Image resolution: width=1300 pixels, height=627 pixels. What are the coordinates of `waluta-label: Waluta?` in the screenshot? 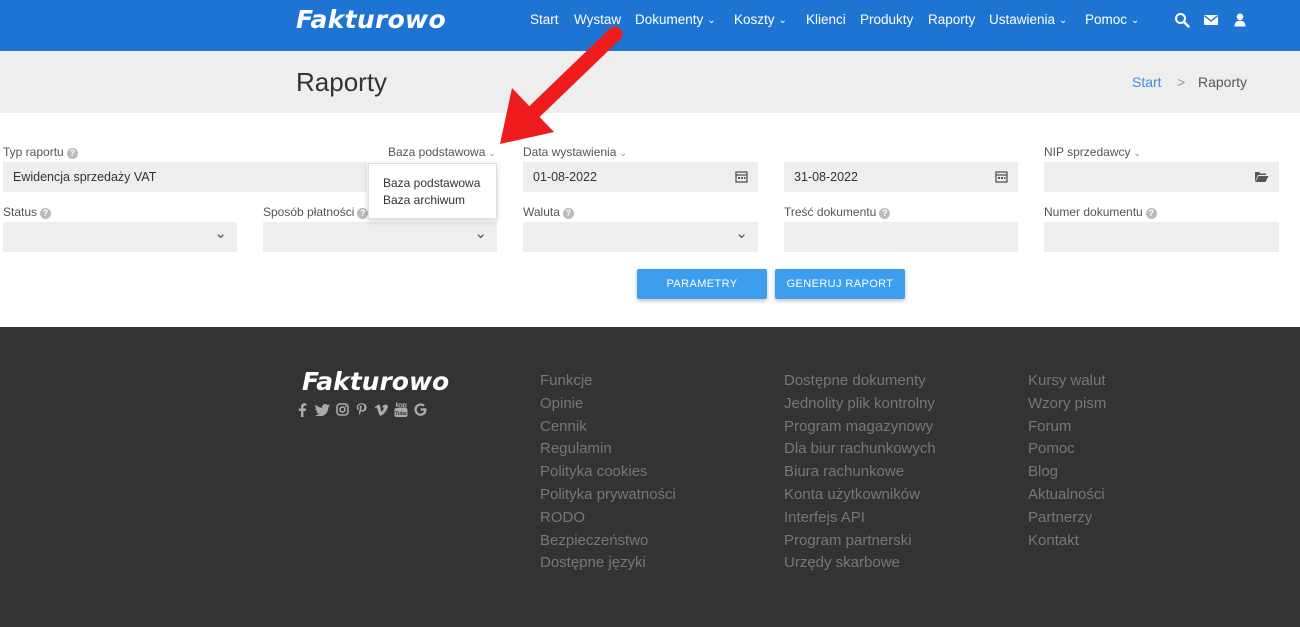 It's located at (548, 212).